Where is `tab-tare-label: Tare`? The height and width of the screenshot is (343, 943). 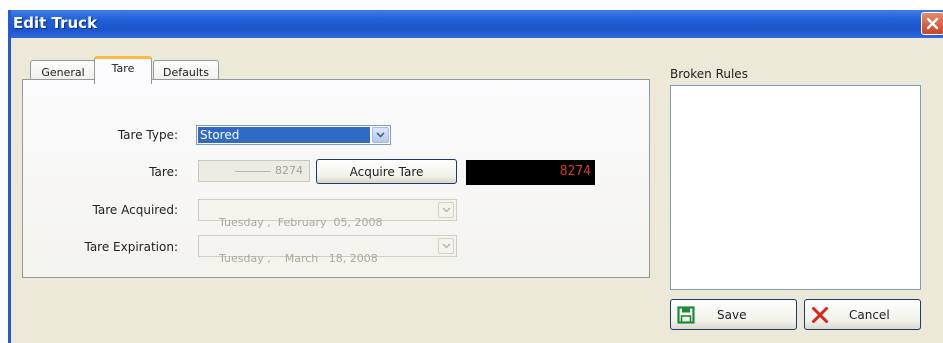 tab-tare-label: Tare is located at coordinates (123, 68).